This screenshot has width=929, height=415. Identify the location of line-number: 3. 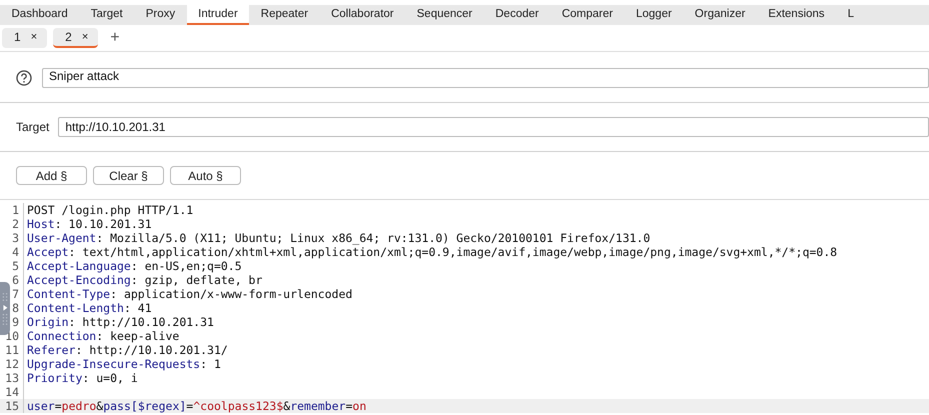
(12, 238).